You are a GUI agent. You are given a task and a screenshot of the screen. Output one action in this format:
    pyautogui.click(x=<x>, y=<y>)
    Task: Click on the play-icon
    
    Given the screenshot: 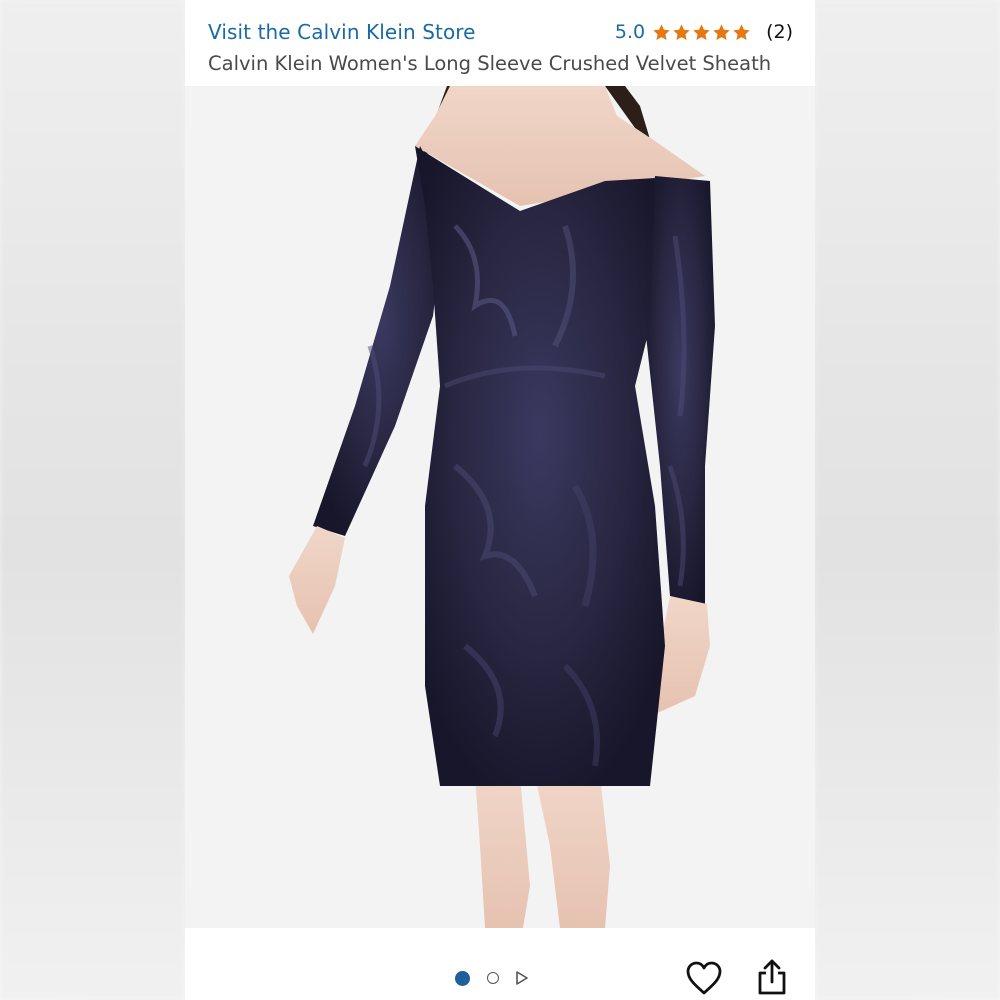 What is the action you would take?
    pyautogui.click(x=522, y=978)
    